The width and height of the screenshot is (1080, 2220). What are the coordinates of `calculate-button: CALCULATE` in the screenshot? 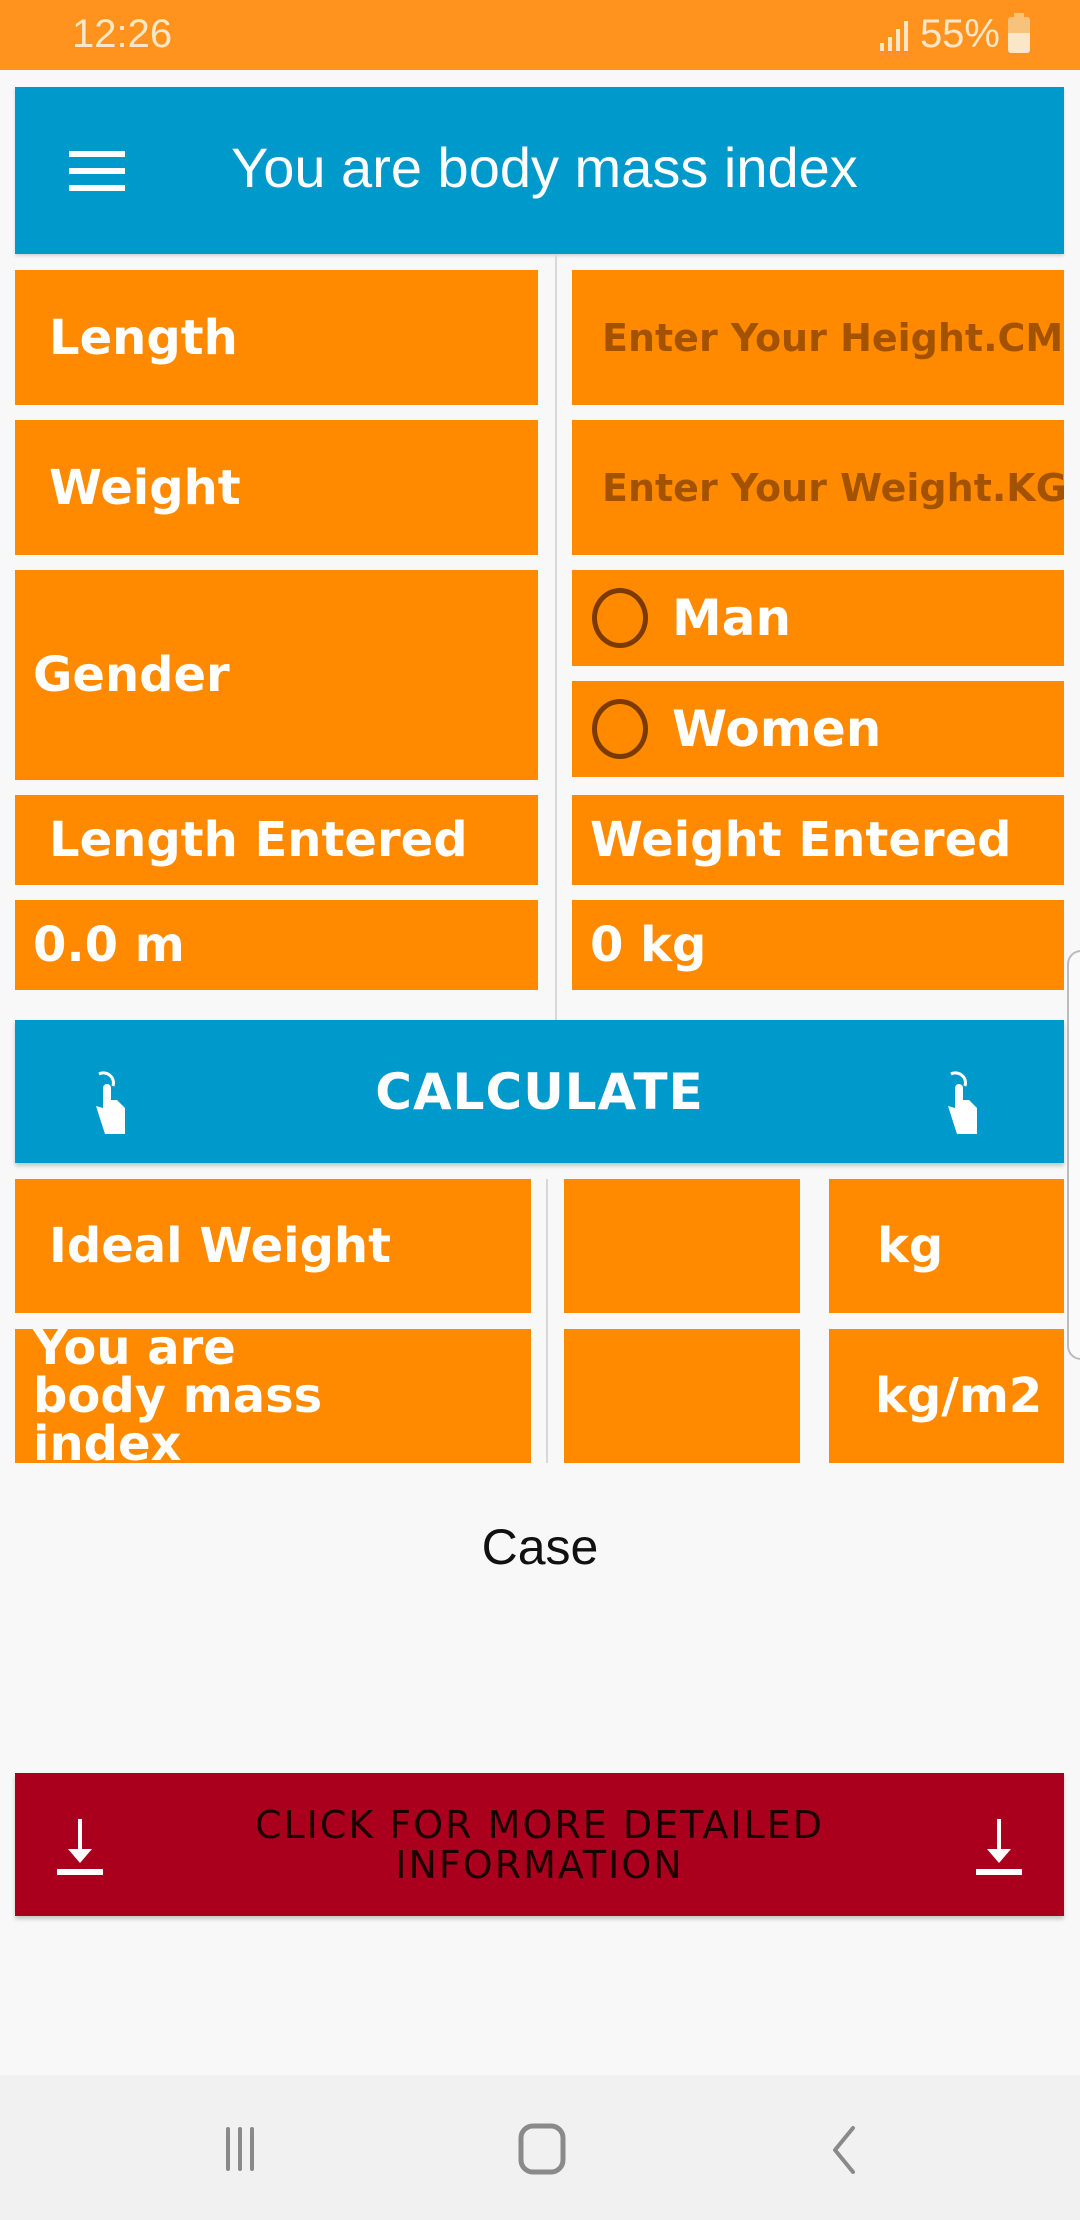 It's located at (539, 1091).